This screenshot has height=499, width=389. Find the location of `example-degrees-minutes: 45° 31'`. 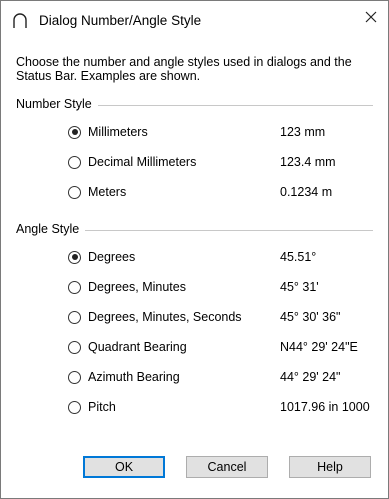

example-degrees-minutes: 45° 31' is located at coordinates (299, 287).